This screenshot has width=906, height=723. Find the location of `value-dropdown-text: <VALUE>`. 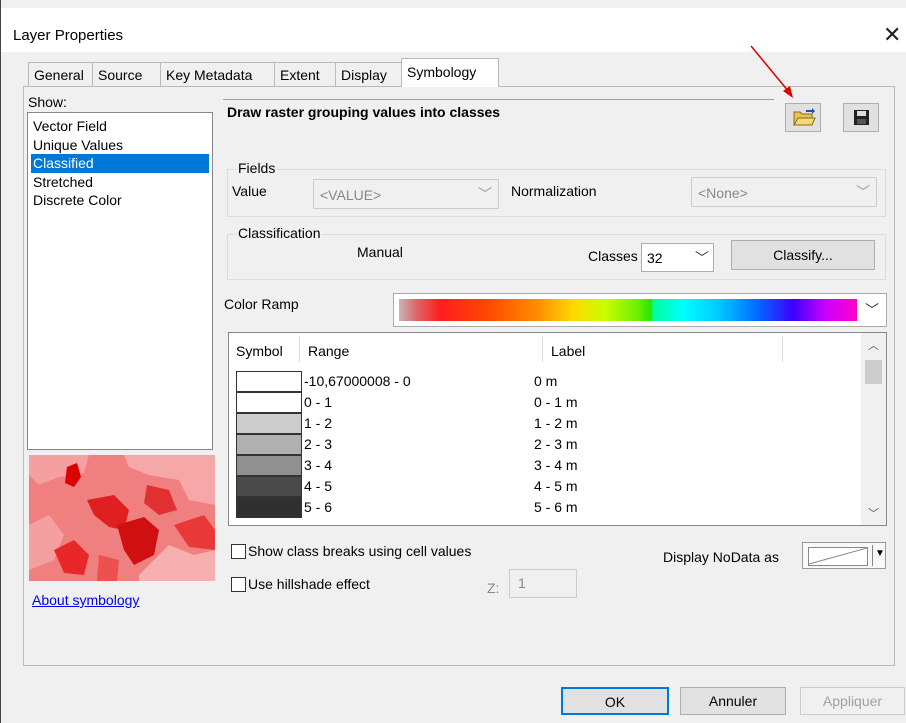

value-dropdown-text: <VALUE> is located at coordinates (351, 195).